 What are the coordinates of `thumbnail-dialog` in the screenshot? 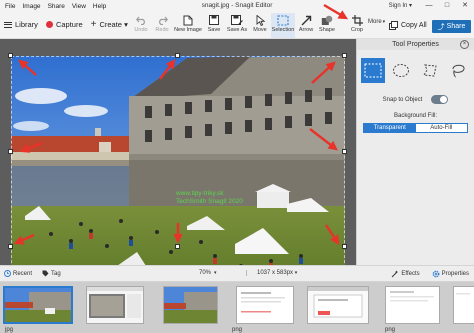 It's located at (338, 305).